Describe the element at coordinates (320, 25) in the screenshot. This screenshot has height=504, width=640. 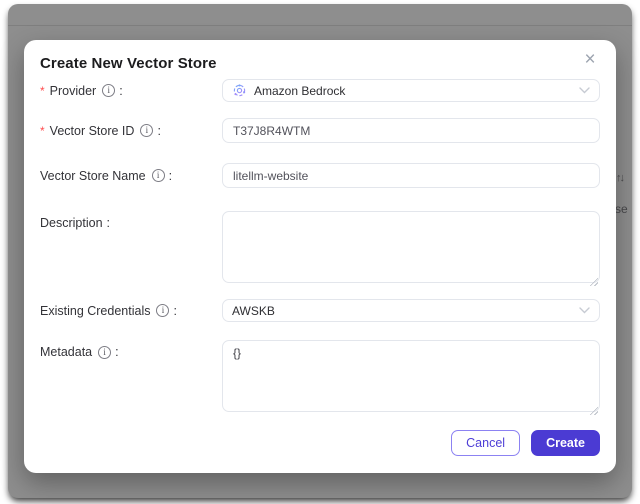
I see `background-header-divider` at that location.